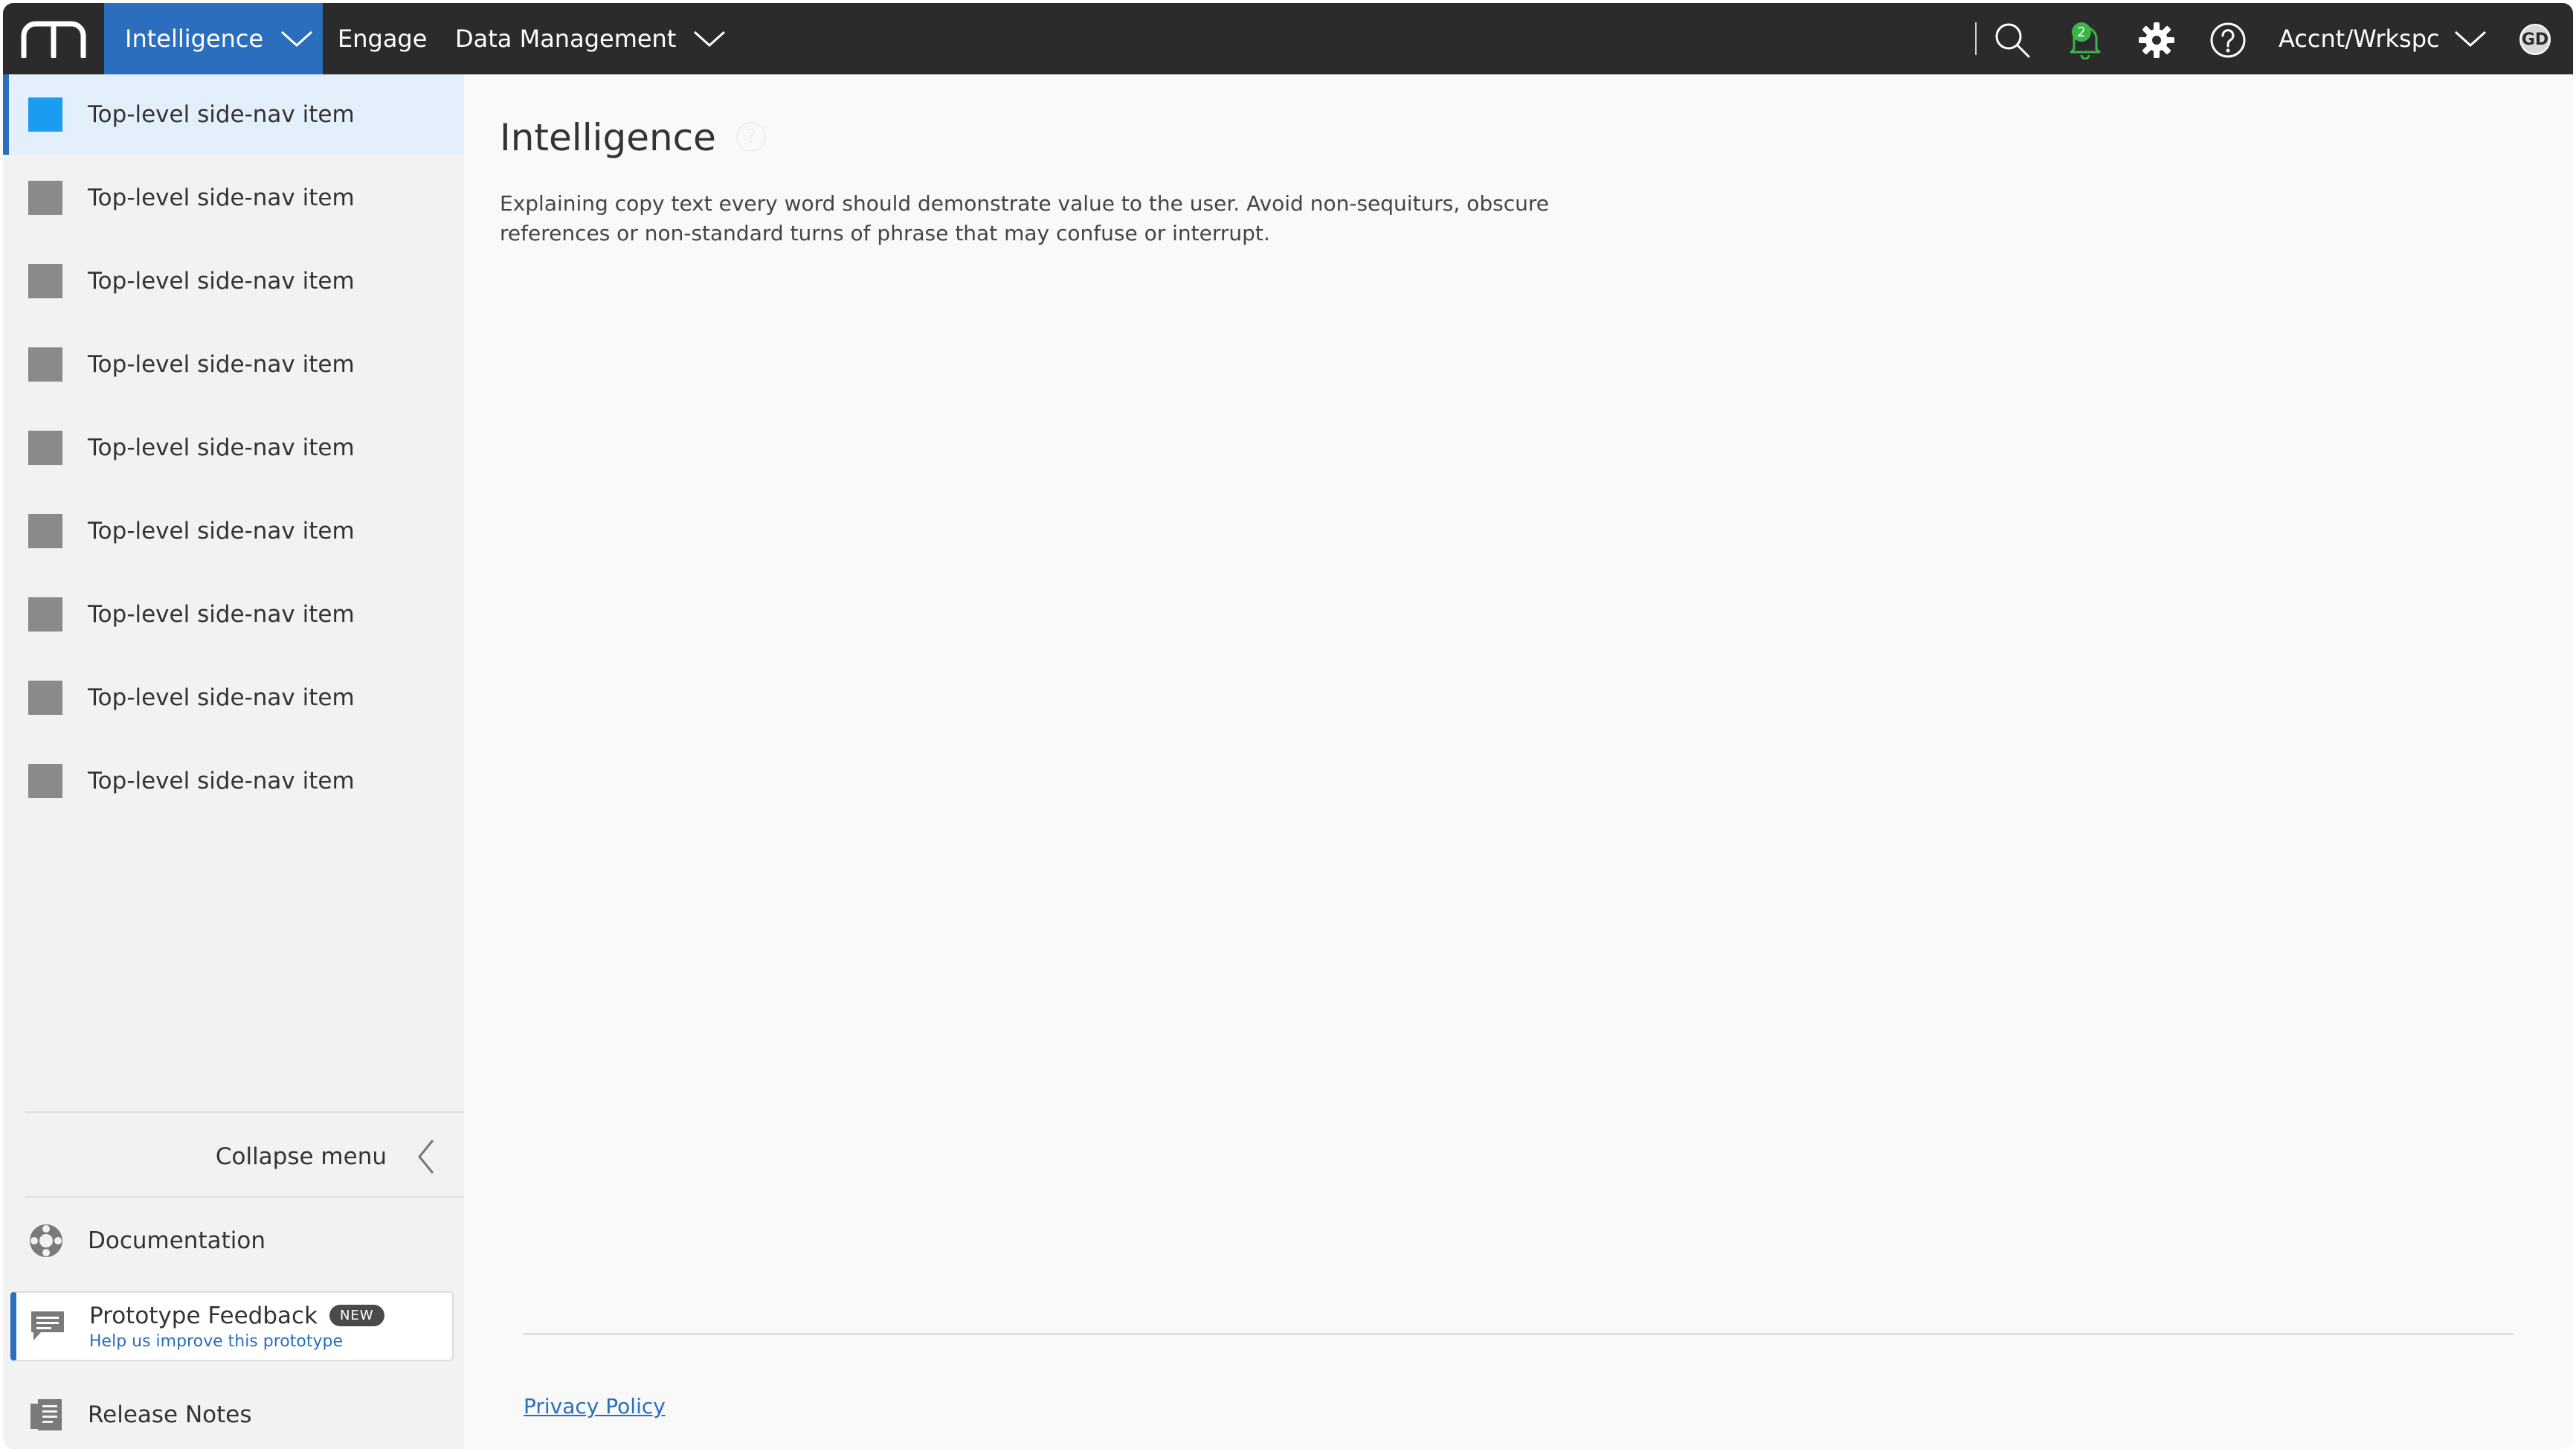  What do you see at coordinates (595, 1406) in the screenshot?
I see `privacy-policy-link: Privacy Policy` at bounding box center [595, 1406].